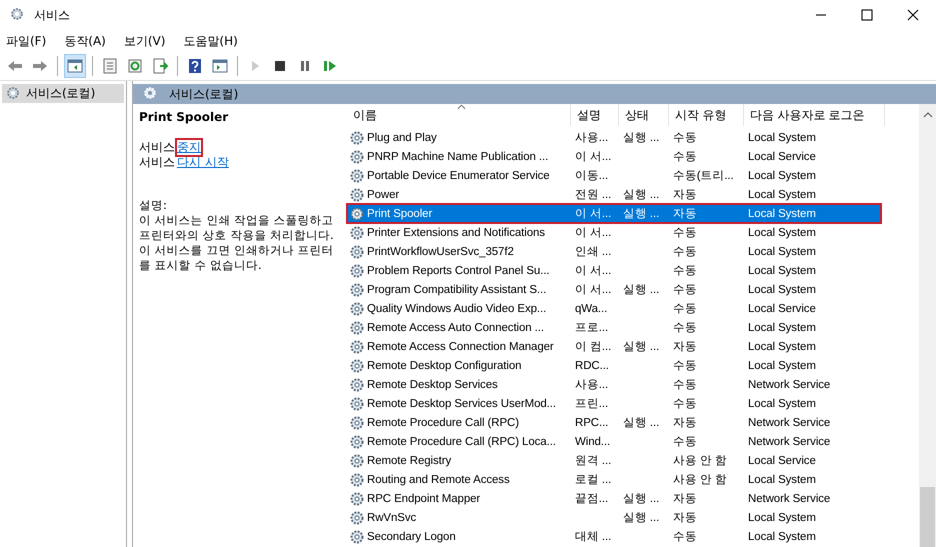 The width and height of the screenshot is (936, 547). What do you see at coordinates (15, 66) in the screenshot?
I see `left-arrow-icon` at bounding box center [15, 66].